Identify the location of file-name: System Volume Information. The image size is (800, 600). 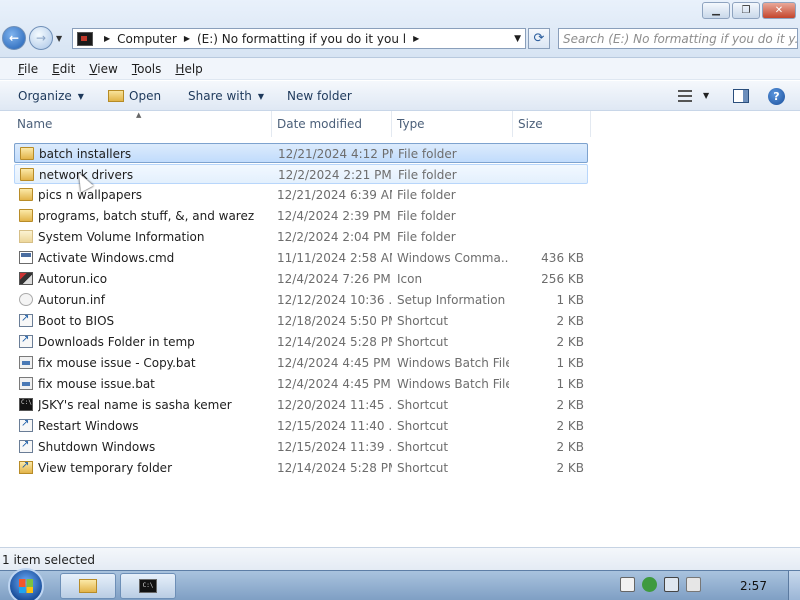
(121, 237).